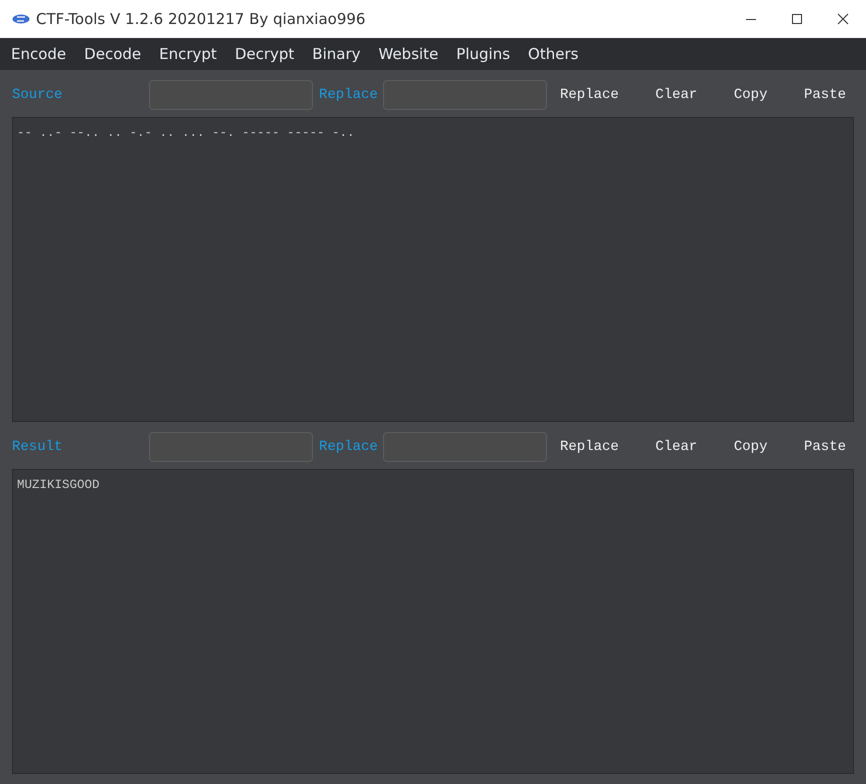 This screenshot has height=784, width=866. Describe the element at coordinates (408, 54) in the screenshot. I see `menu-item: Website` at that location.